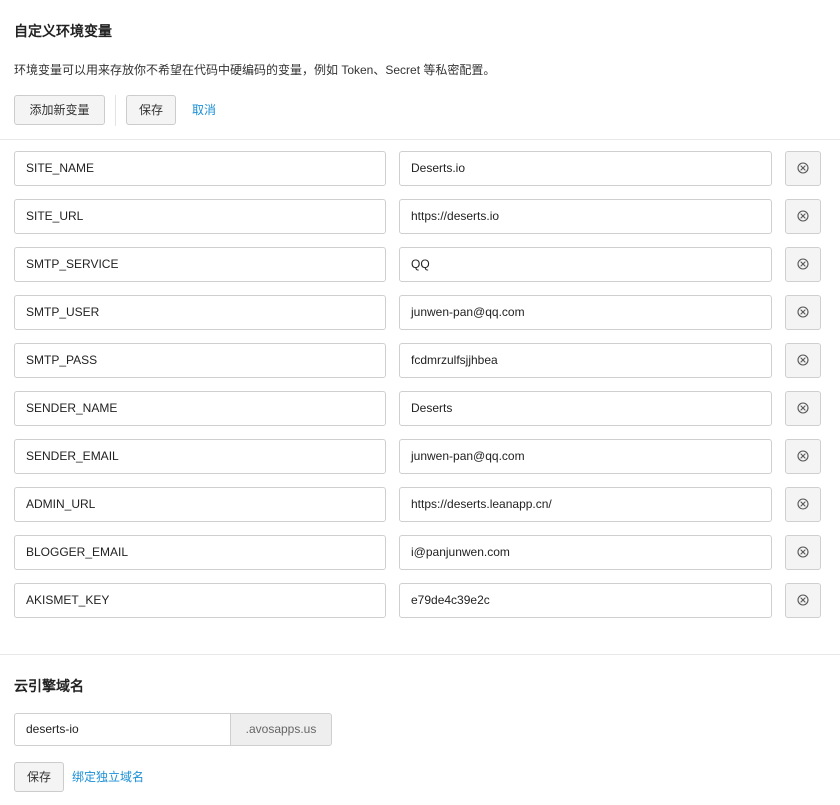 The height and width of the screenshot is (805, 840). Describe the element at coordinates (585, 600) in the screenshot. I see `variable-value-input: e79de4c39e2c` at that location.